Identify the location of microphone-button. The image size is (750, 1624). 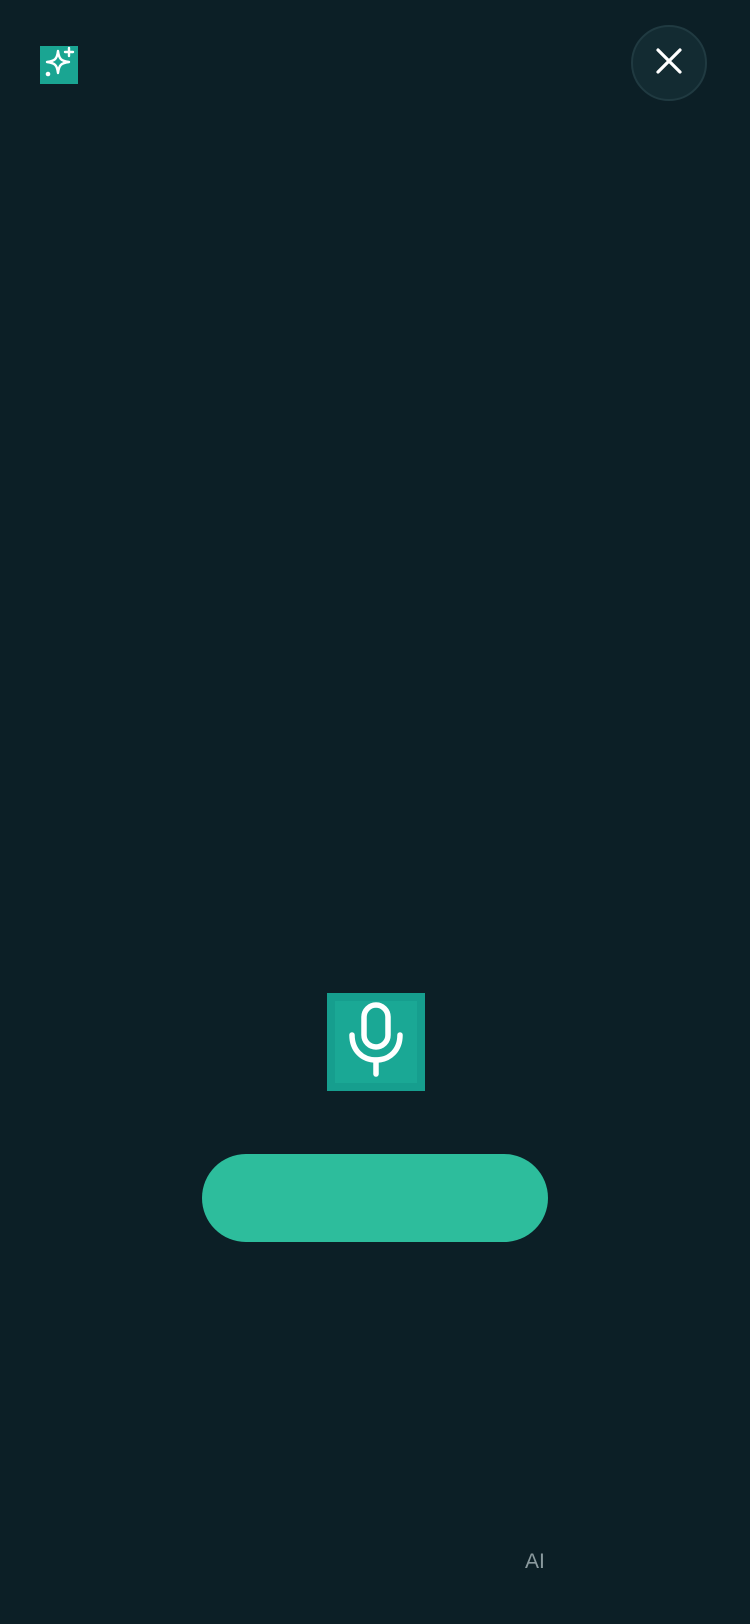
(376, 1042).